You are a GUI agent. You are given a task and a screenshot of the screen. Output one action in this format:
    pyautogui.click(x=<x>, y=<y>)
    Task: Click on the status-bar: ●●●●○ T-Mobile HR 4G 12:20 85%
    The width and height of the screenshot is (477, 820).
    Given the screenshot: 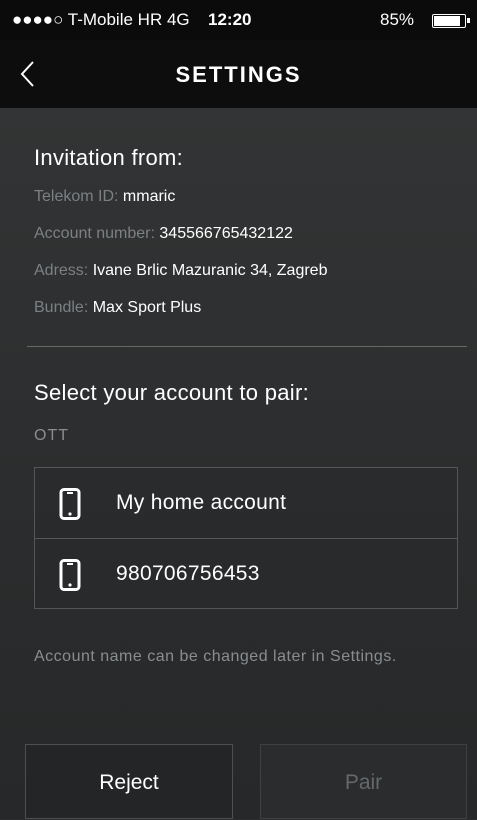 What is the action you would take?
    pyautogui.click(x=238, y=20)
    